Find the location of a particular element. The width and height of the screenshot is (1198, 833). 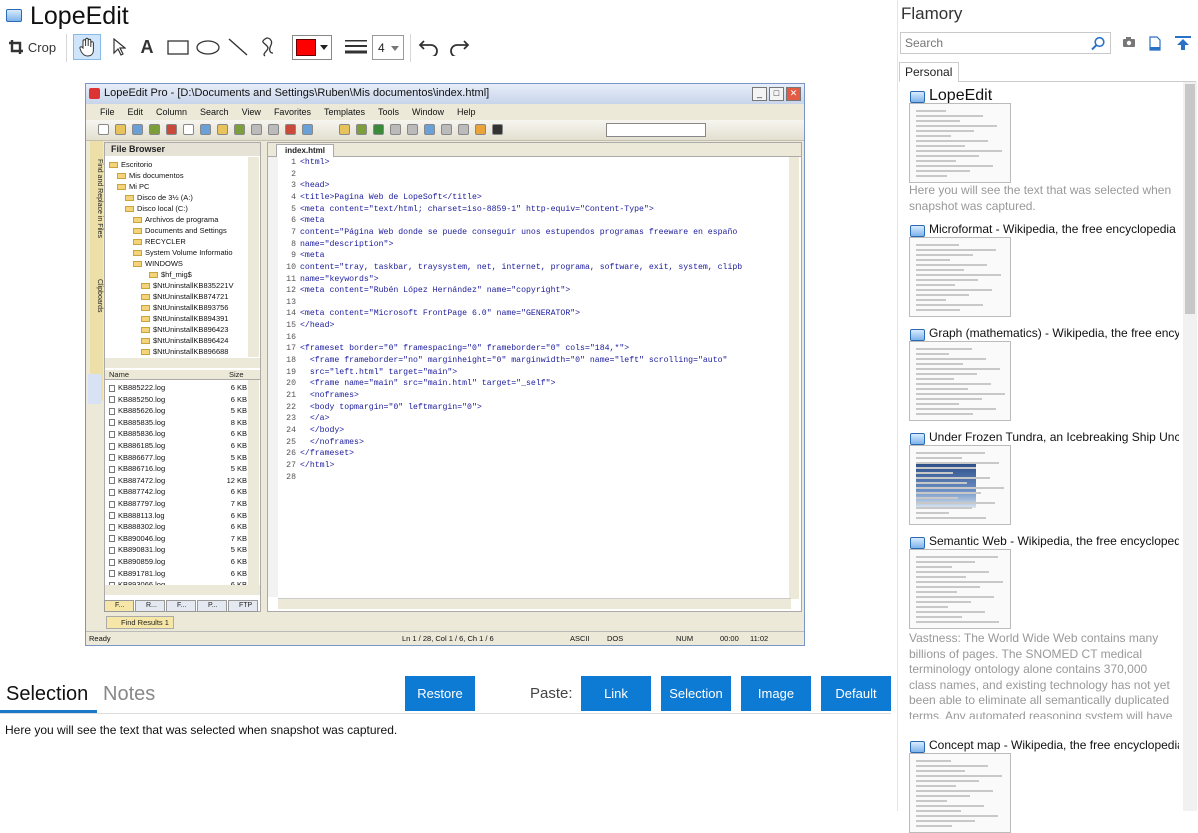

file-row: KB886716.log 5 KB is located at coordinates (178, 468).